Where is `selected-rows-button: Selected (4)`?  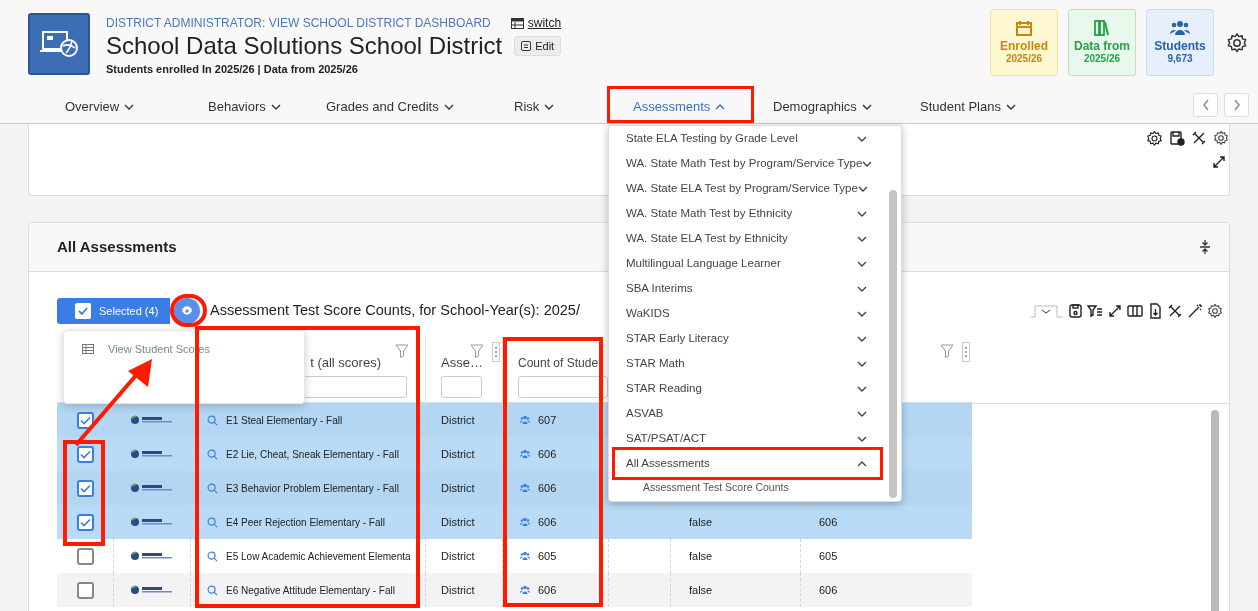
selected-rows-button: Selected (4) is located at coordinates (113, 311).